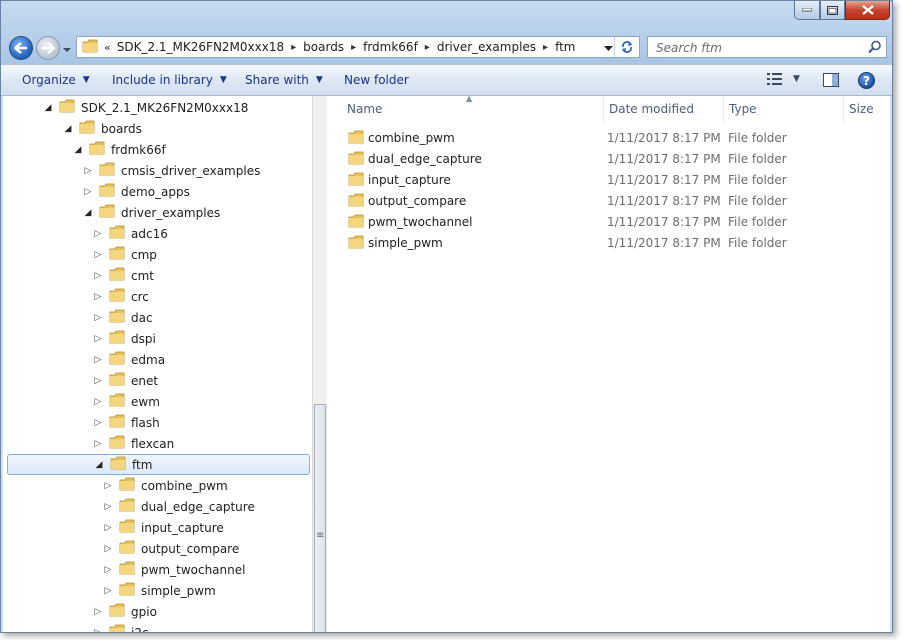  I want to click on nav-pane-scrollbar: ≡, so click(319, 364).